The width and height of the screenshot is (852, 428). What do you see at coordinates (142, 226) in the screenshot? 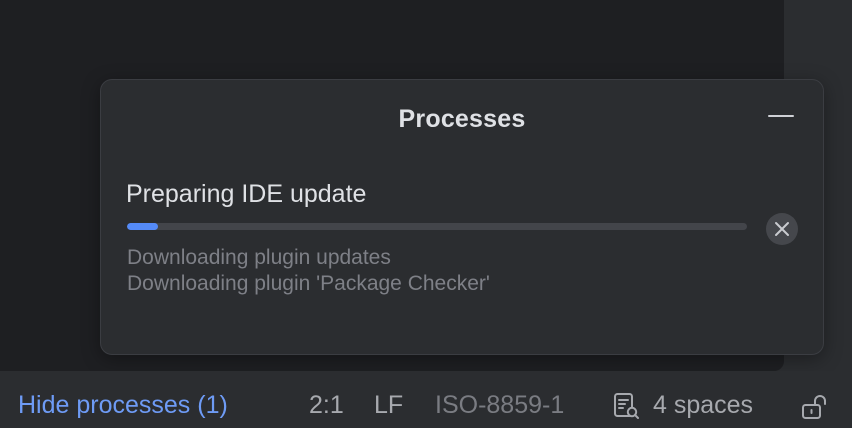
I see `progress-fill` at bounding box center [142, 226].